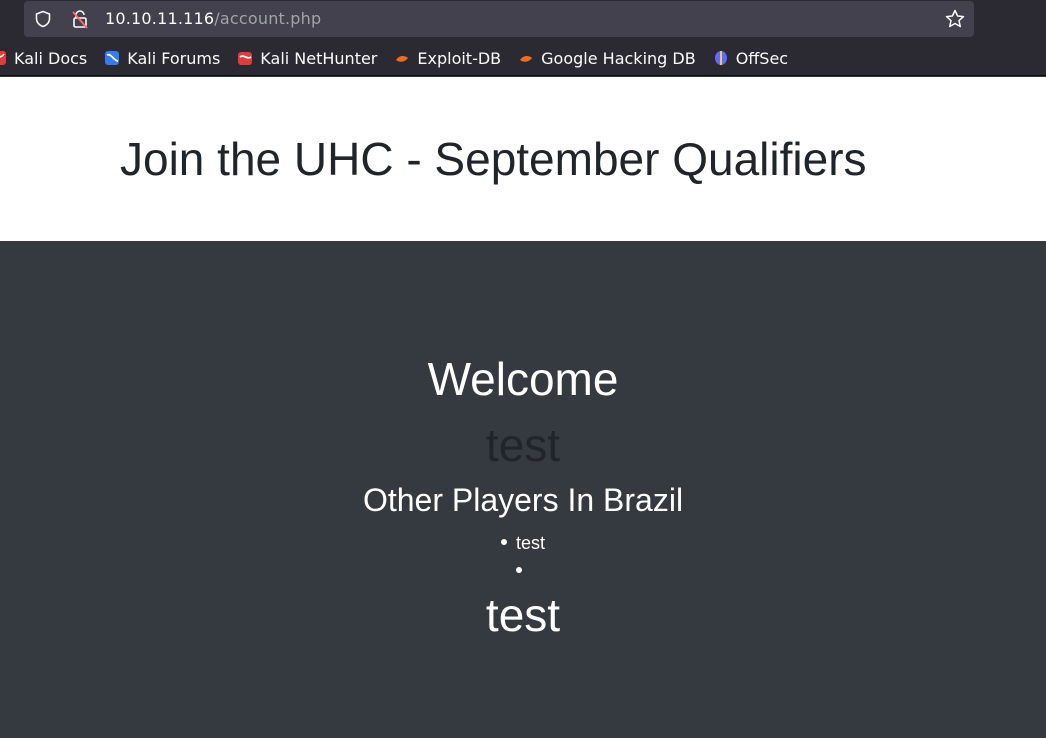  Describe the element at coordinates (112, 58) in the screenshot. I see `kali-forums-icon` at that location.